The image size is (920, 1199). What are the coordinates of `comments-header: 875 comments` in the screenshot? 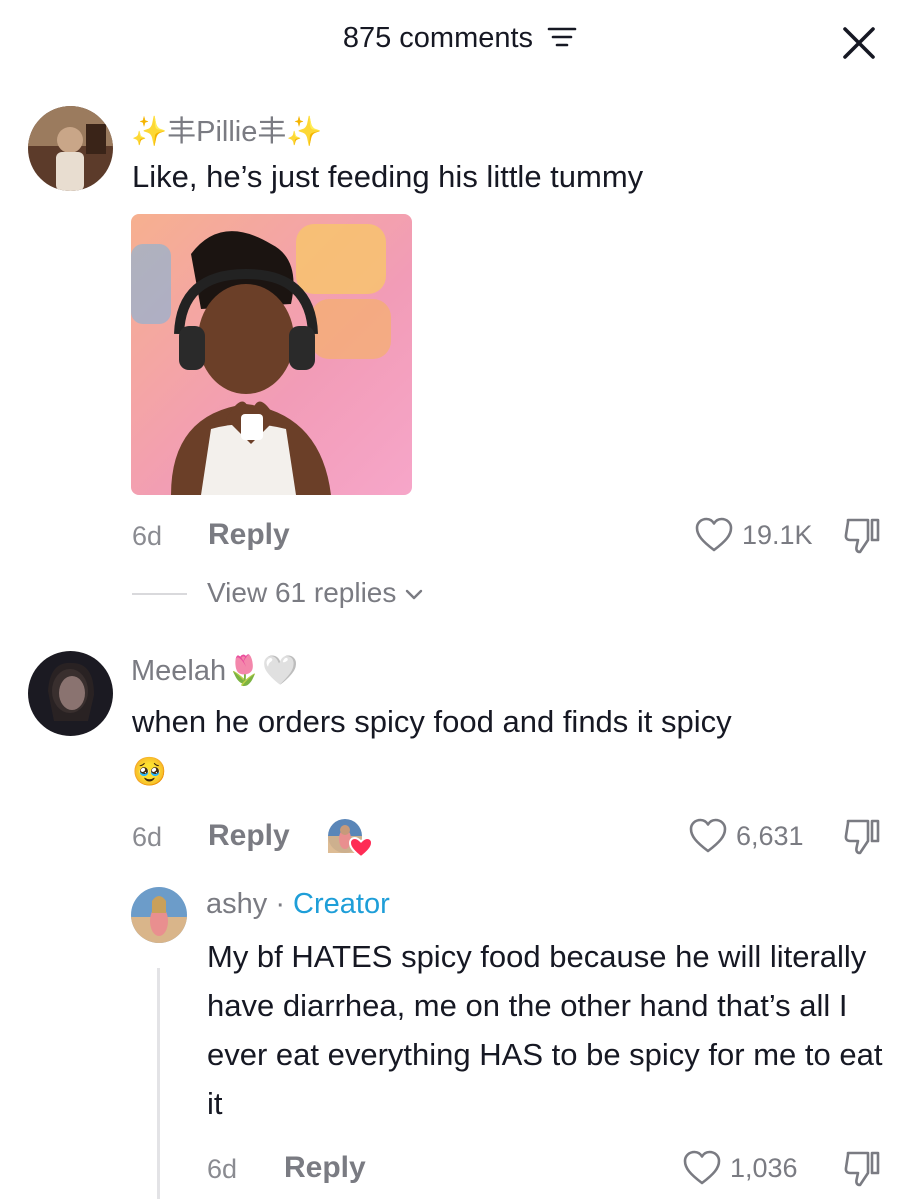 It's located at (460, 39).